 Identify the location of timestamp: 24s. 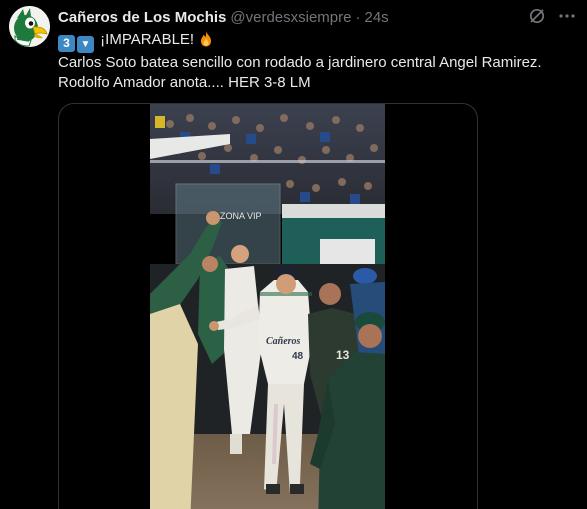
(376, 17).